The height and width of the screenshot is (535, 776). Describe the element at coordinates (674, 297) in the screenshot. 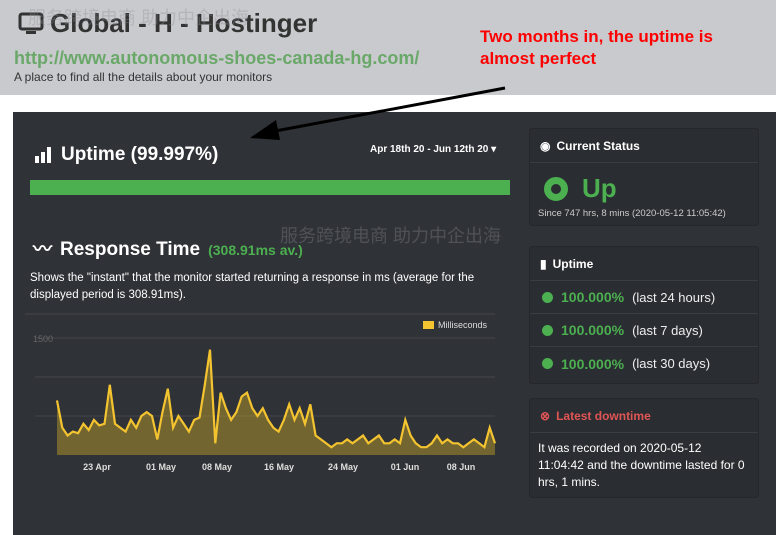

I see `uptime-period: (last 24 hours)` at that location.